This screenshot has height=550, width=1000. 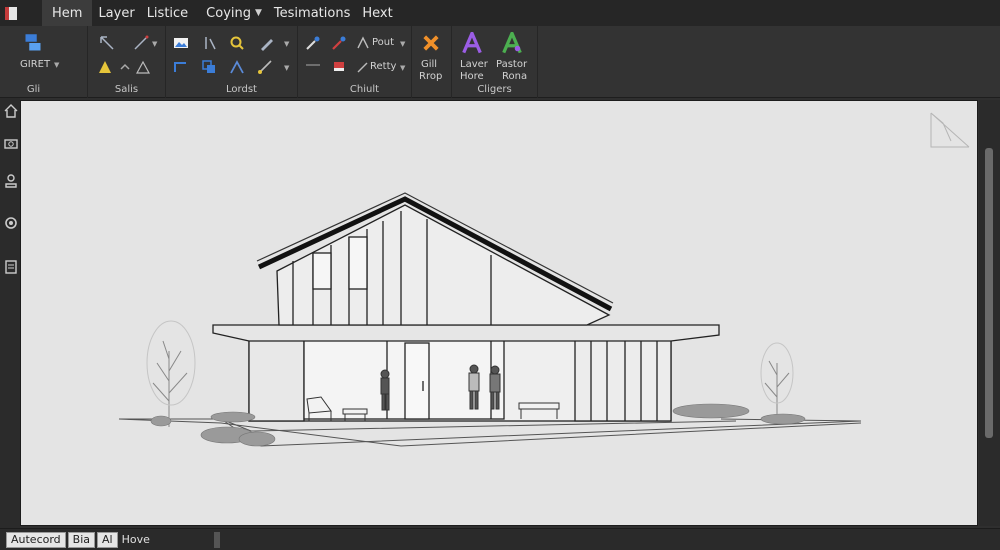 I want to click on home-icon, so click(x=11, y=111).